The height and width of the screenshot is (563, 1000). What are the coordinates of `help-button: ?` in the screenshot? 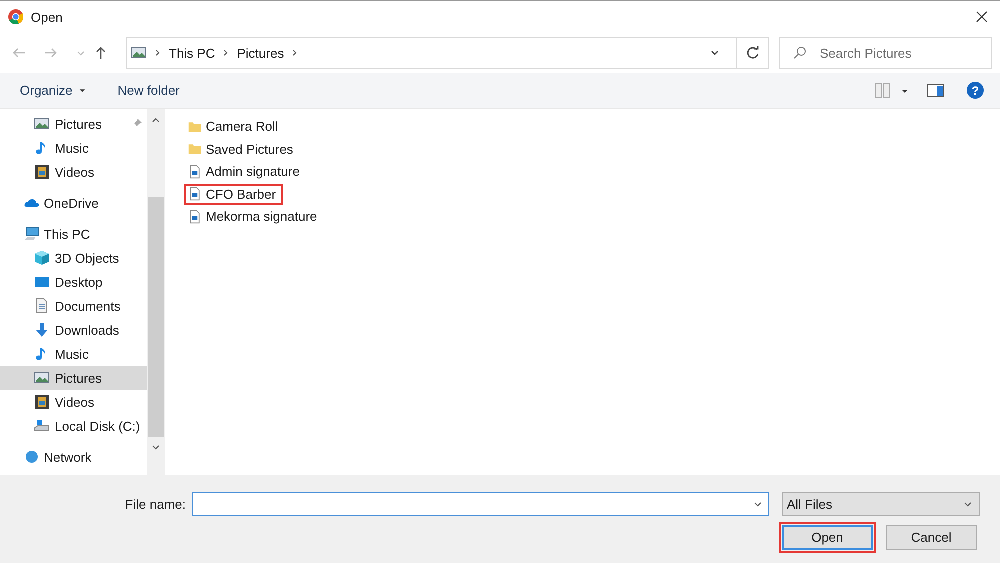 It's located at (975, 90).